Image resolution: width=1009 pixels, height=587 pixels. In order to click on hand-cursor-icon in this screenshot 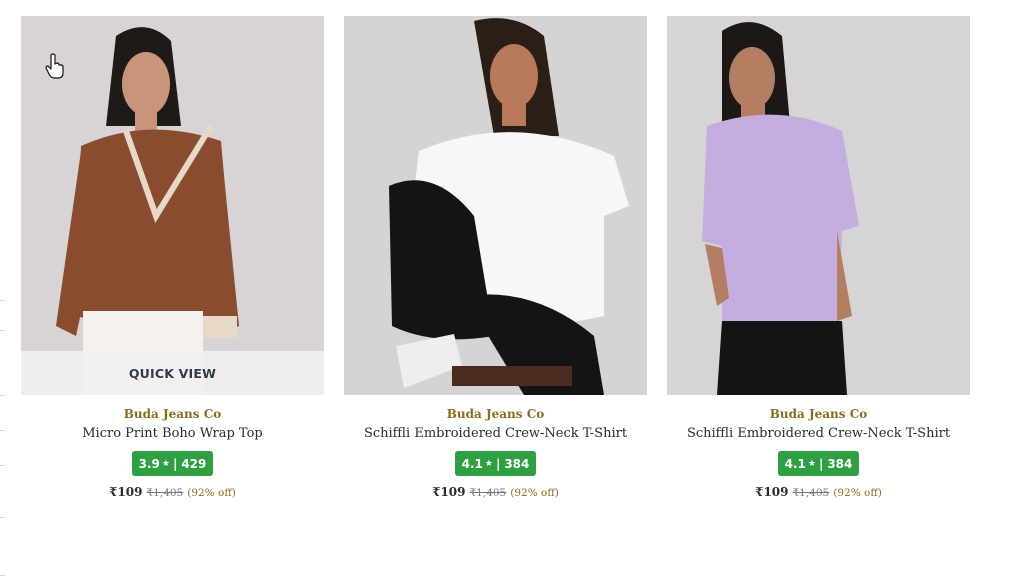, I will do `click(54, 66)`.